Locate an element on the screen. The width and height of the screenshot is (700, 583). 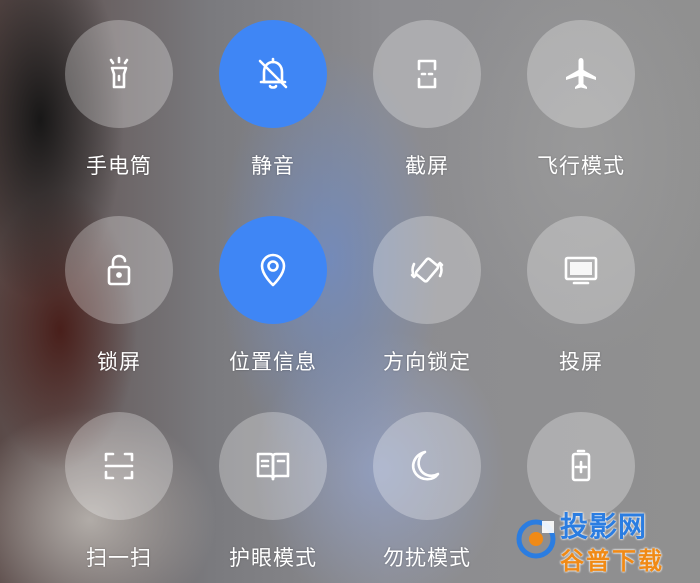
lock-icon is located at coordinates (119, 270).